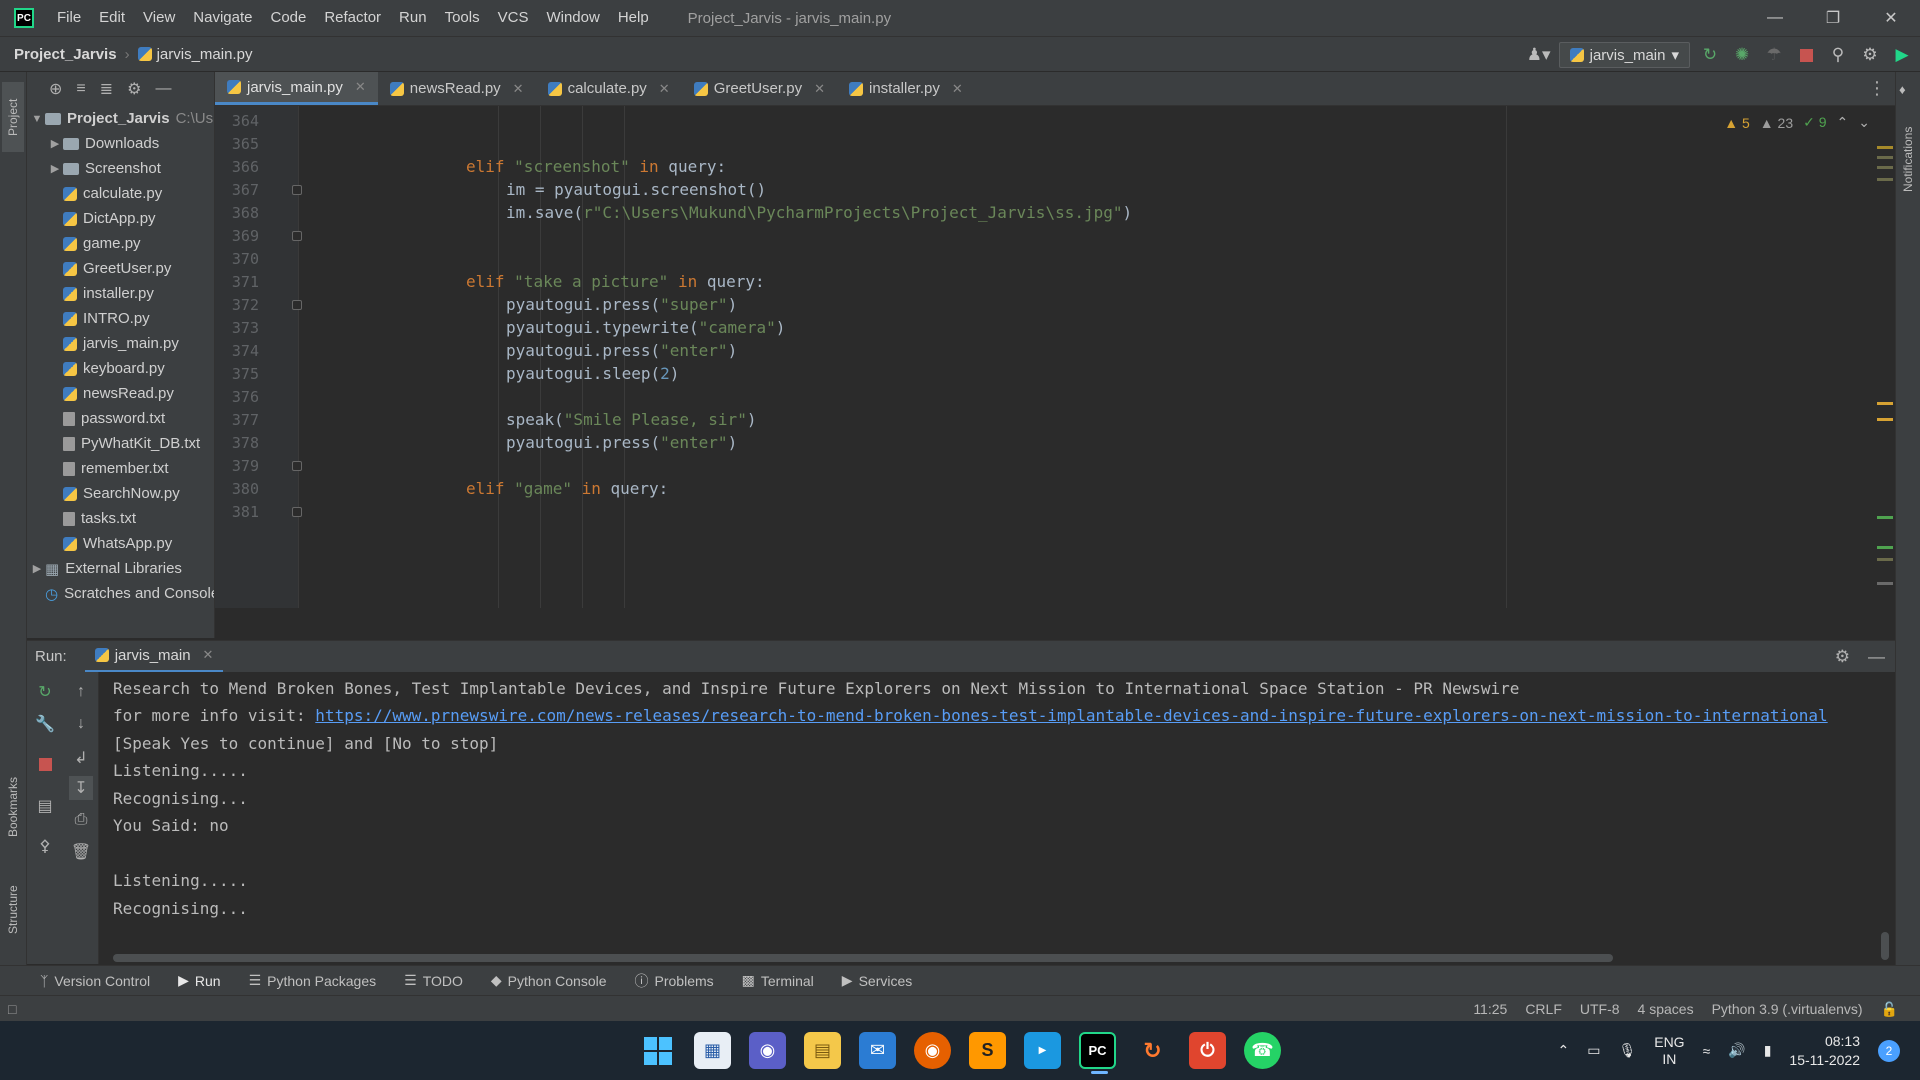 The width and height of the screenshot is (1920, 1080). What do you see at coordinates (120, 193) in the screenshot?
I see `tree-item: calculate.py` at bounding box center [120, 193].